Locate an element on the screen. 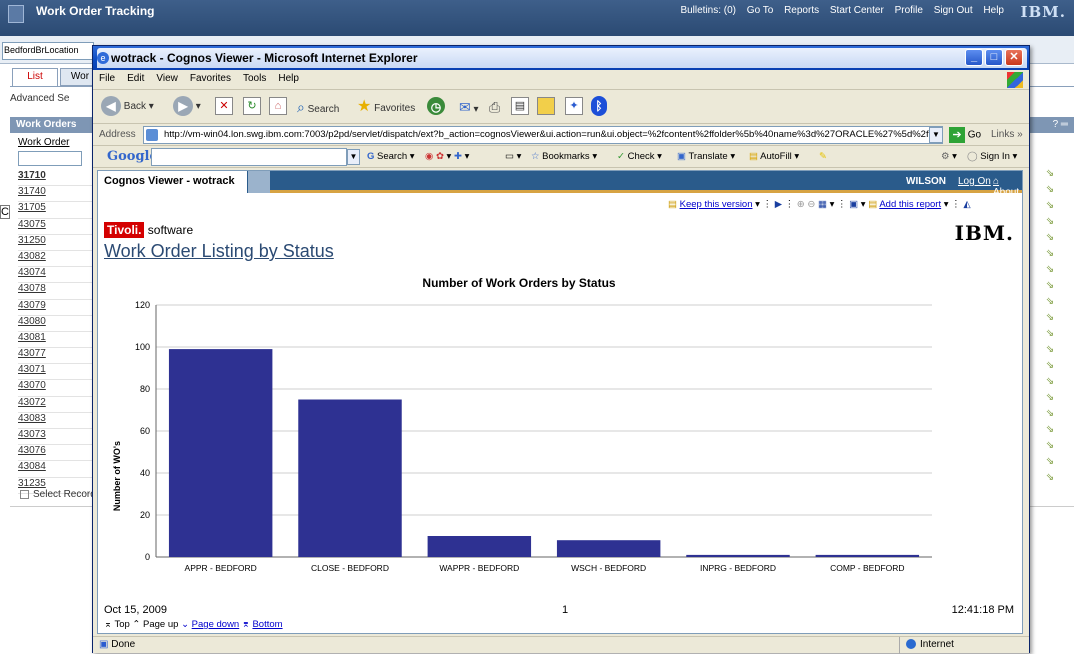 The height and width of the screenshot is (654, 1074). run-icon: ▶ is located at coordinates (778, 204).